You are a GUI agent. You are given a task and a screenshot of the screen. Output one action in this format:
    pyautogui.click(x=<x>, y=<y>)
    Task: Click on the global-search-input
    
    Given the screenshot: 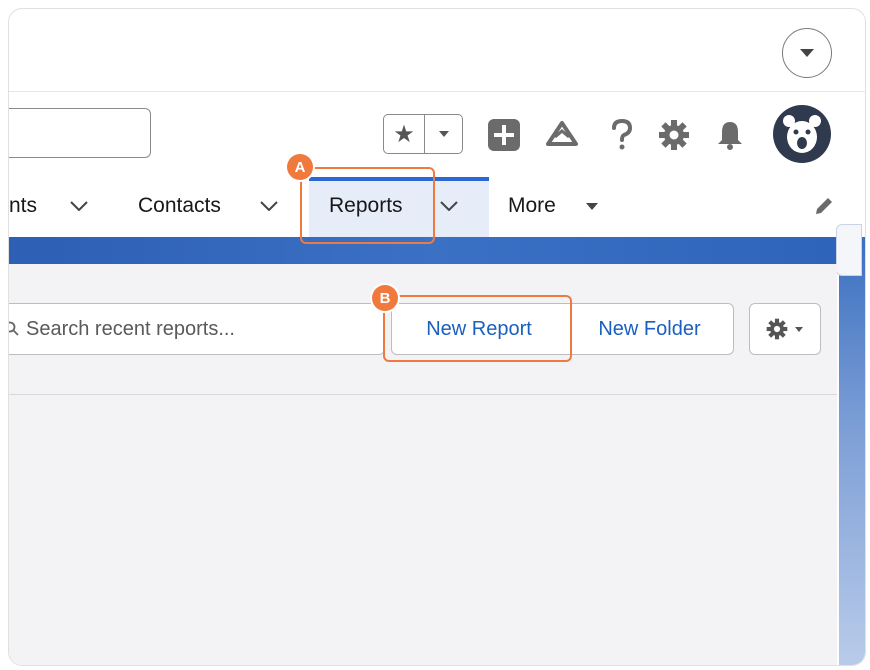 What is the action you would take?
    pyautogui.click(x=80, y=133)
    